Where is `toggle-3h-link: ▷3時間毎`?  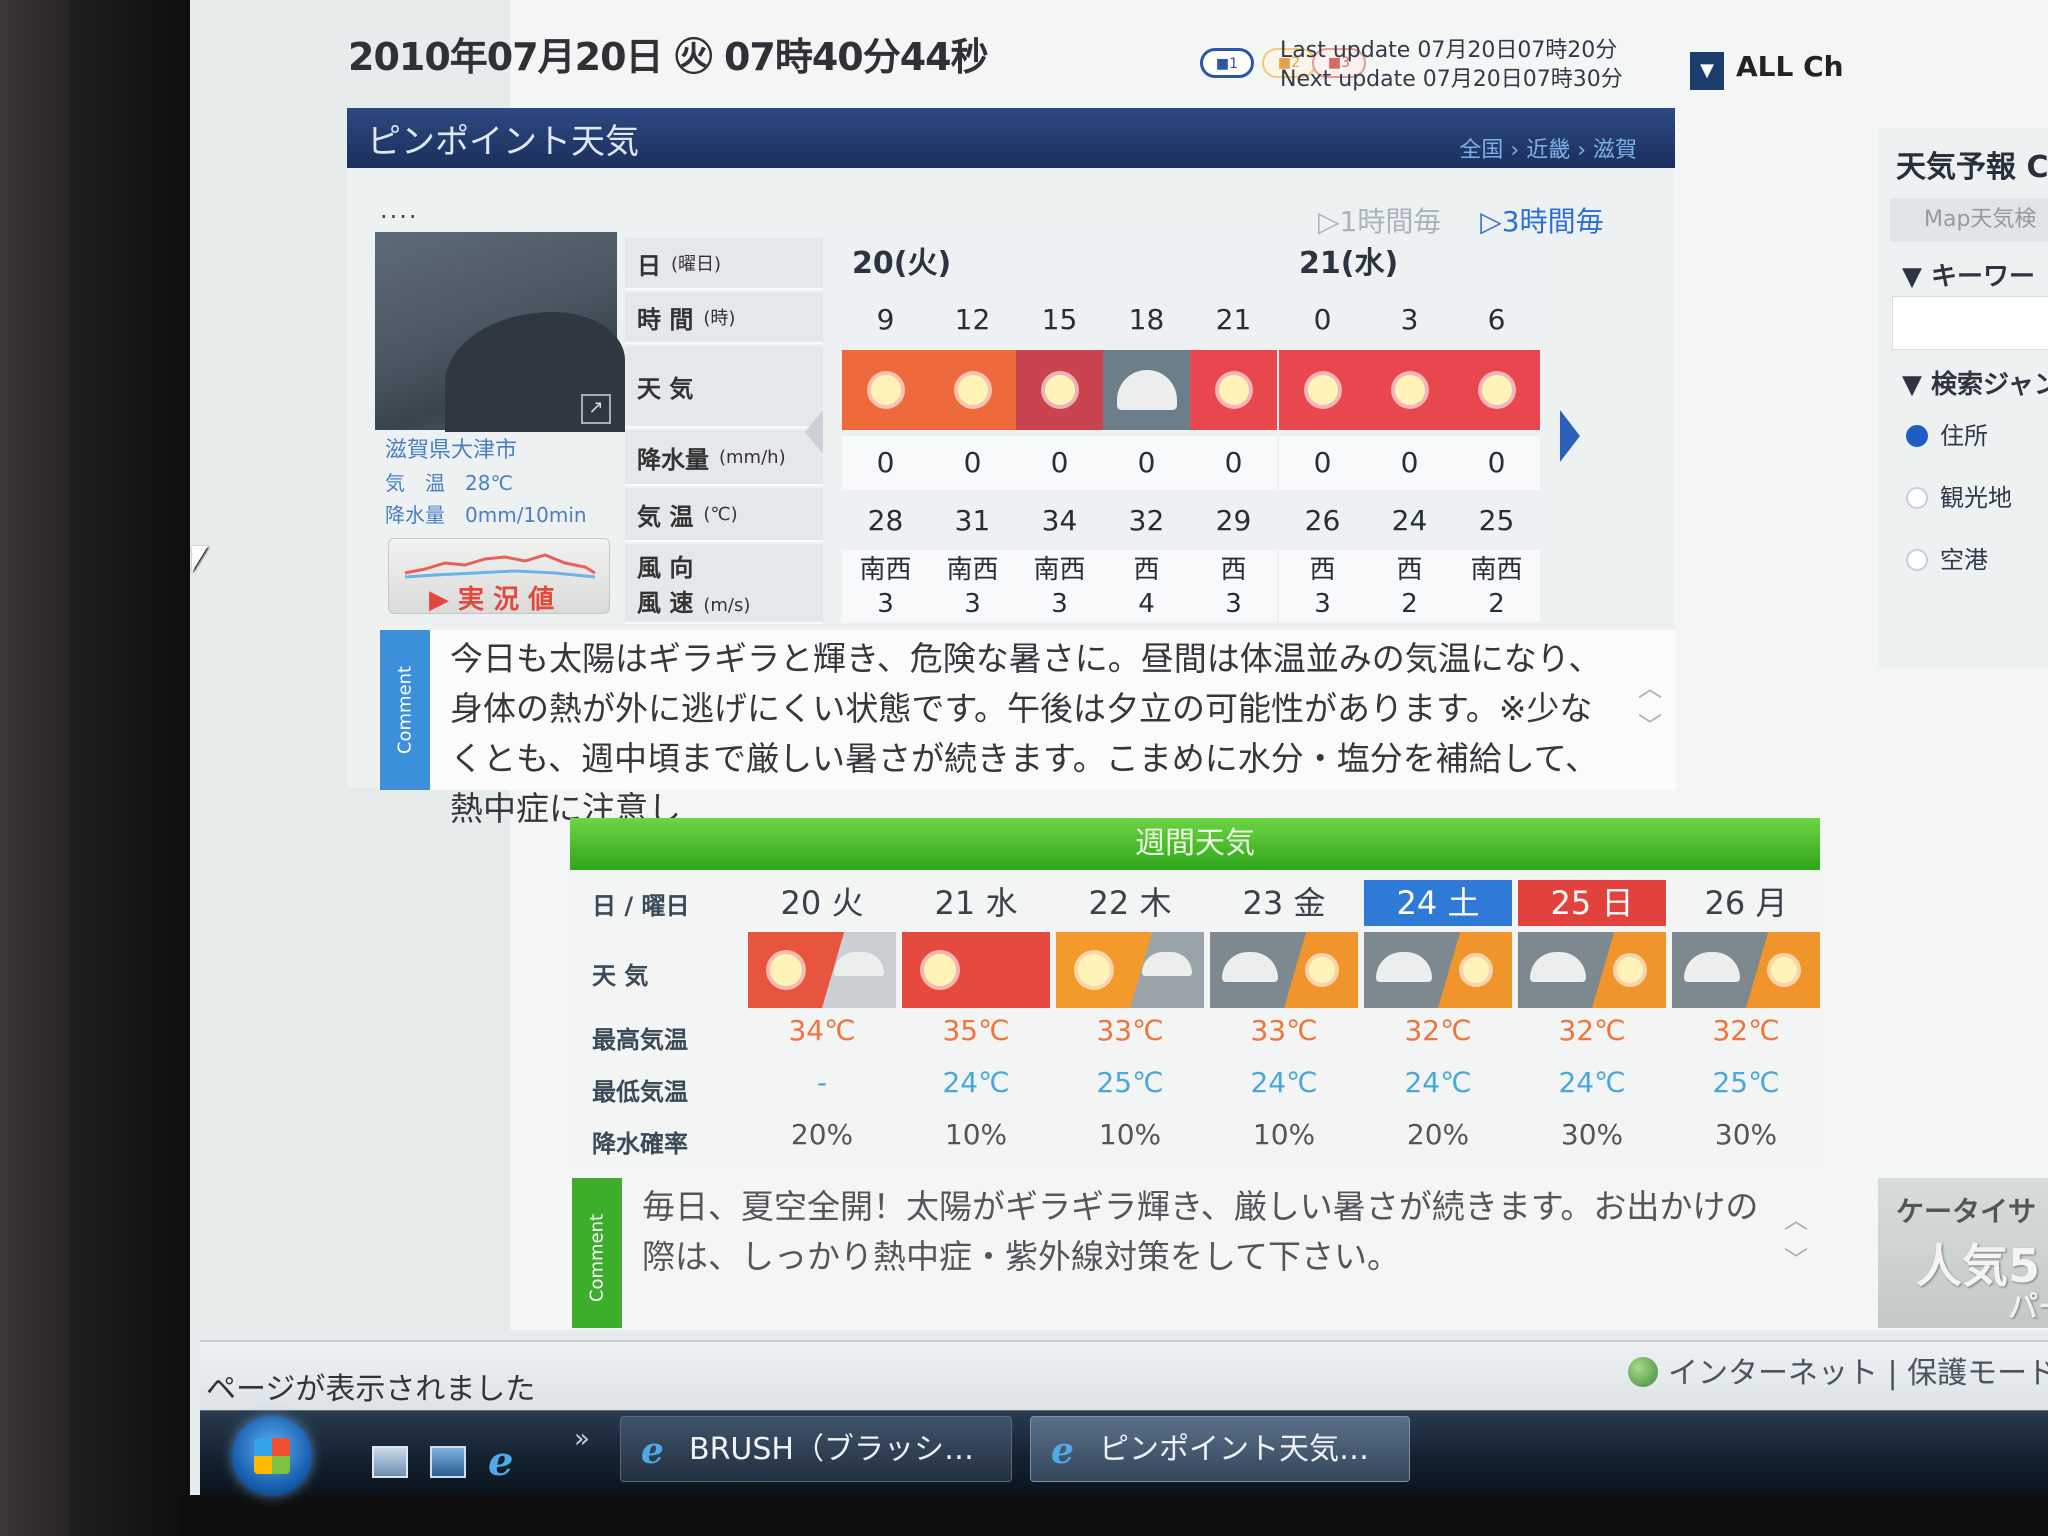
toggle-3h-link: ▷3時間毎 is located at coordinates (1541, 221).